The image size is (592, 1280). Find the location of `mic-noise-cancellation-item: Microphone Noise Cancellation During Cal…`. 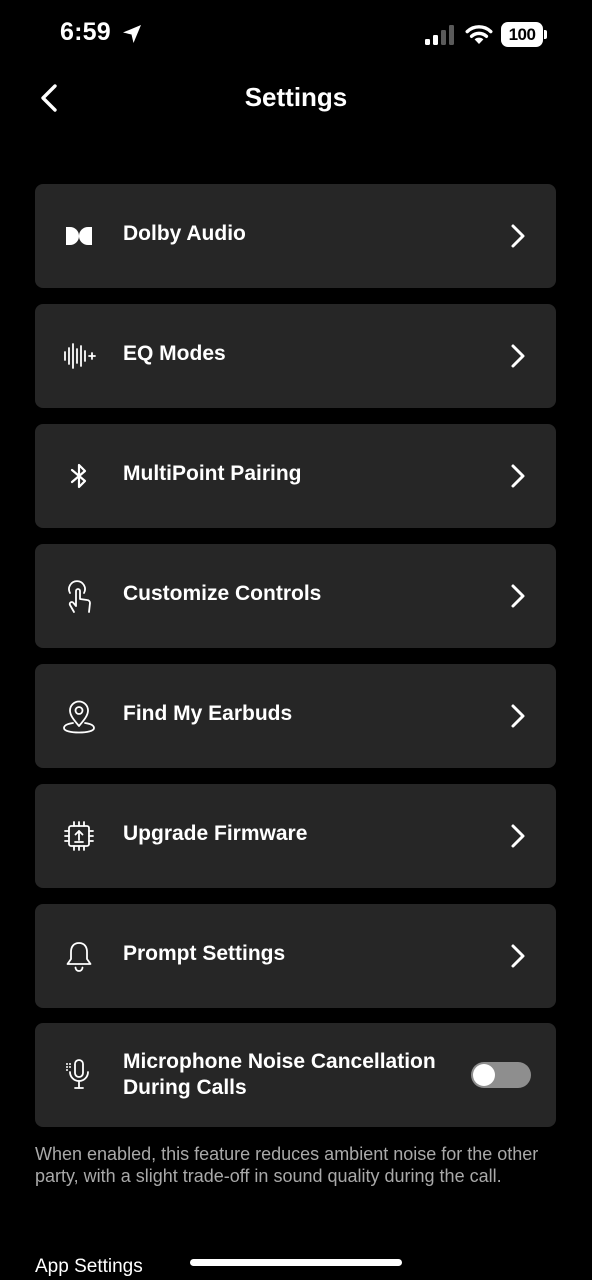

mic-noise-cancellation-item: Microphone Noise Cancellation During Cal… is located at coordinates (295, 1075).